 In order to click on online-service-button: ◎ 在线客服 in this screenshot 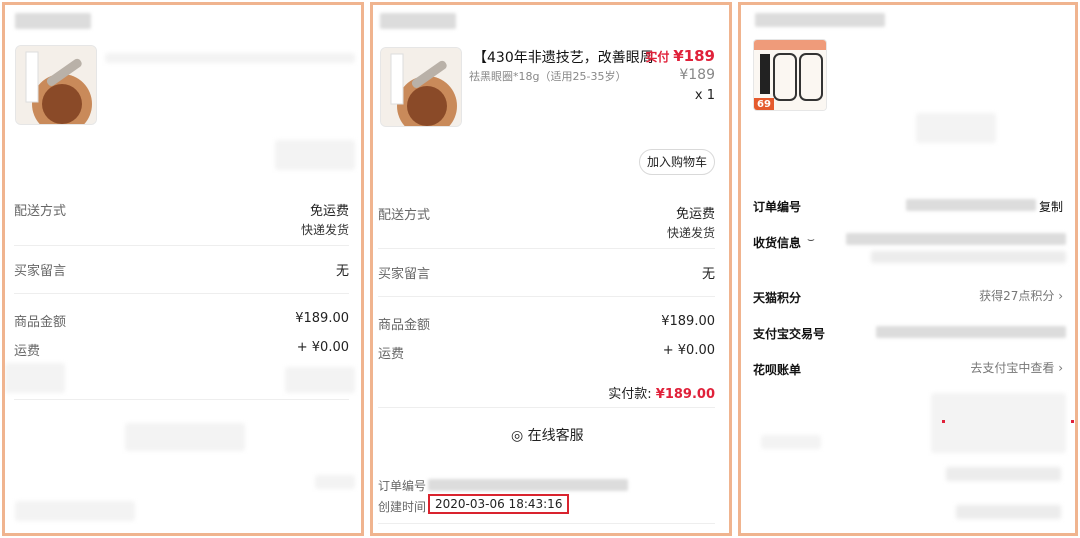, I will do `click(547, 435)`.